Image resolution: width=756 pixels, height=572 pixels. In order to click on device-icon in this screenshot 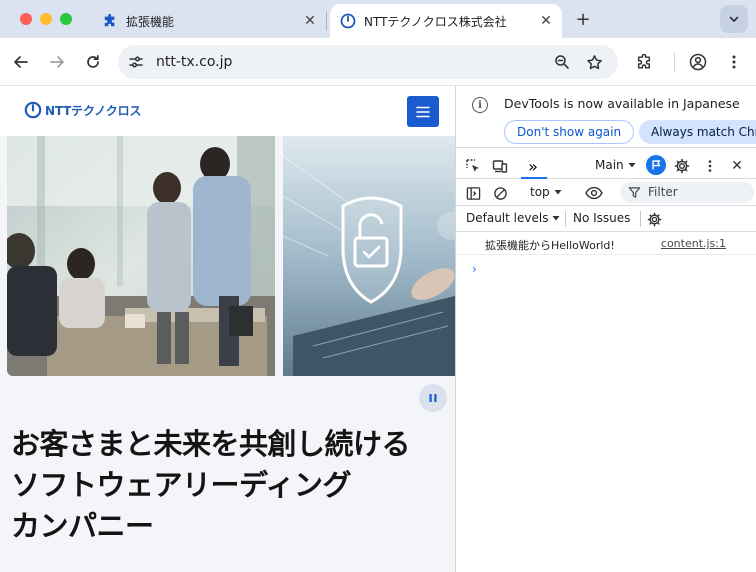, I will do `click(500, 166)`.